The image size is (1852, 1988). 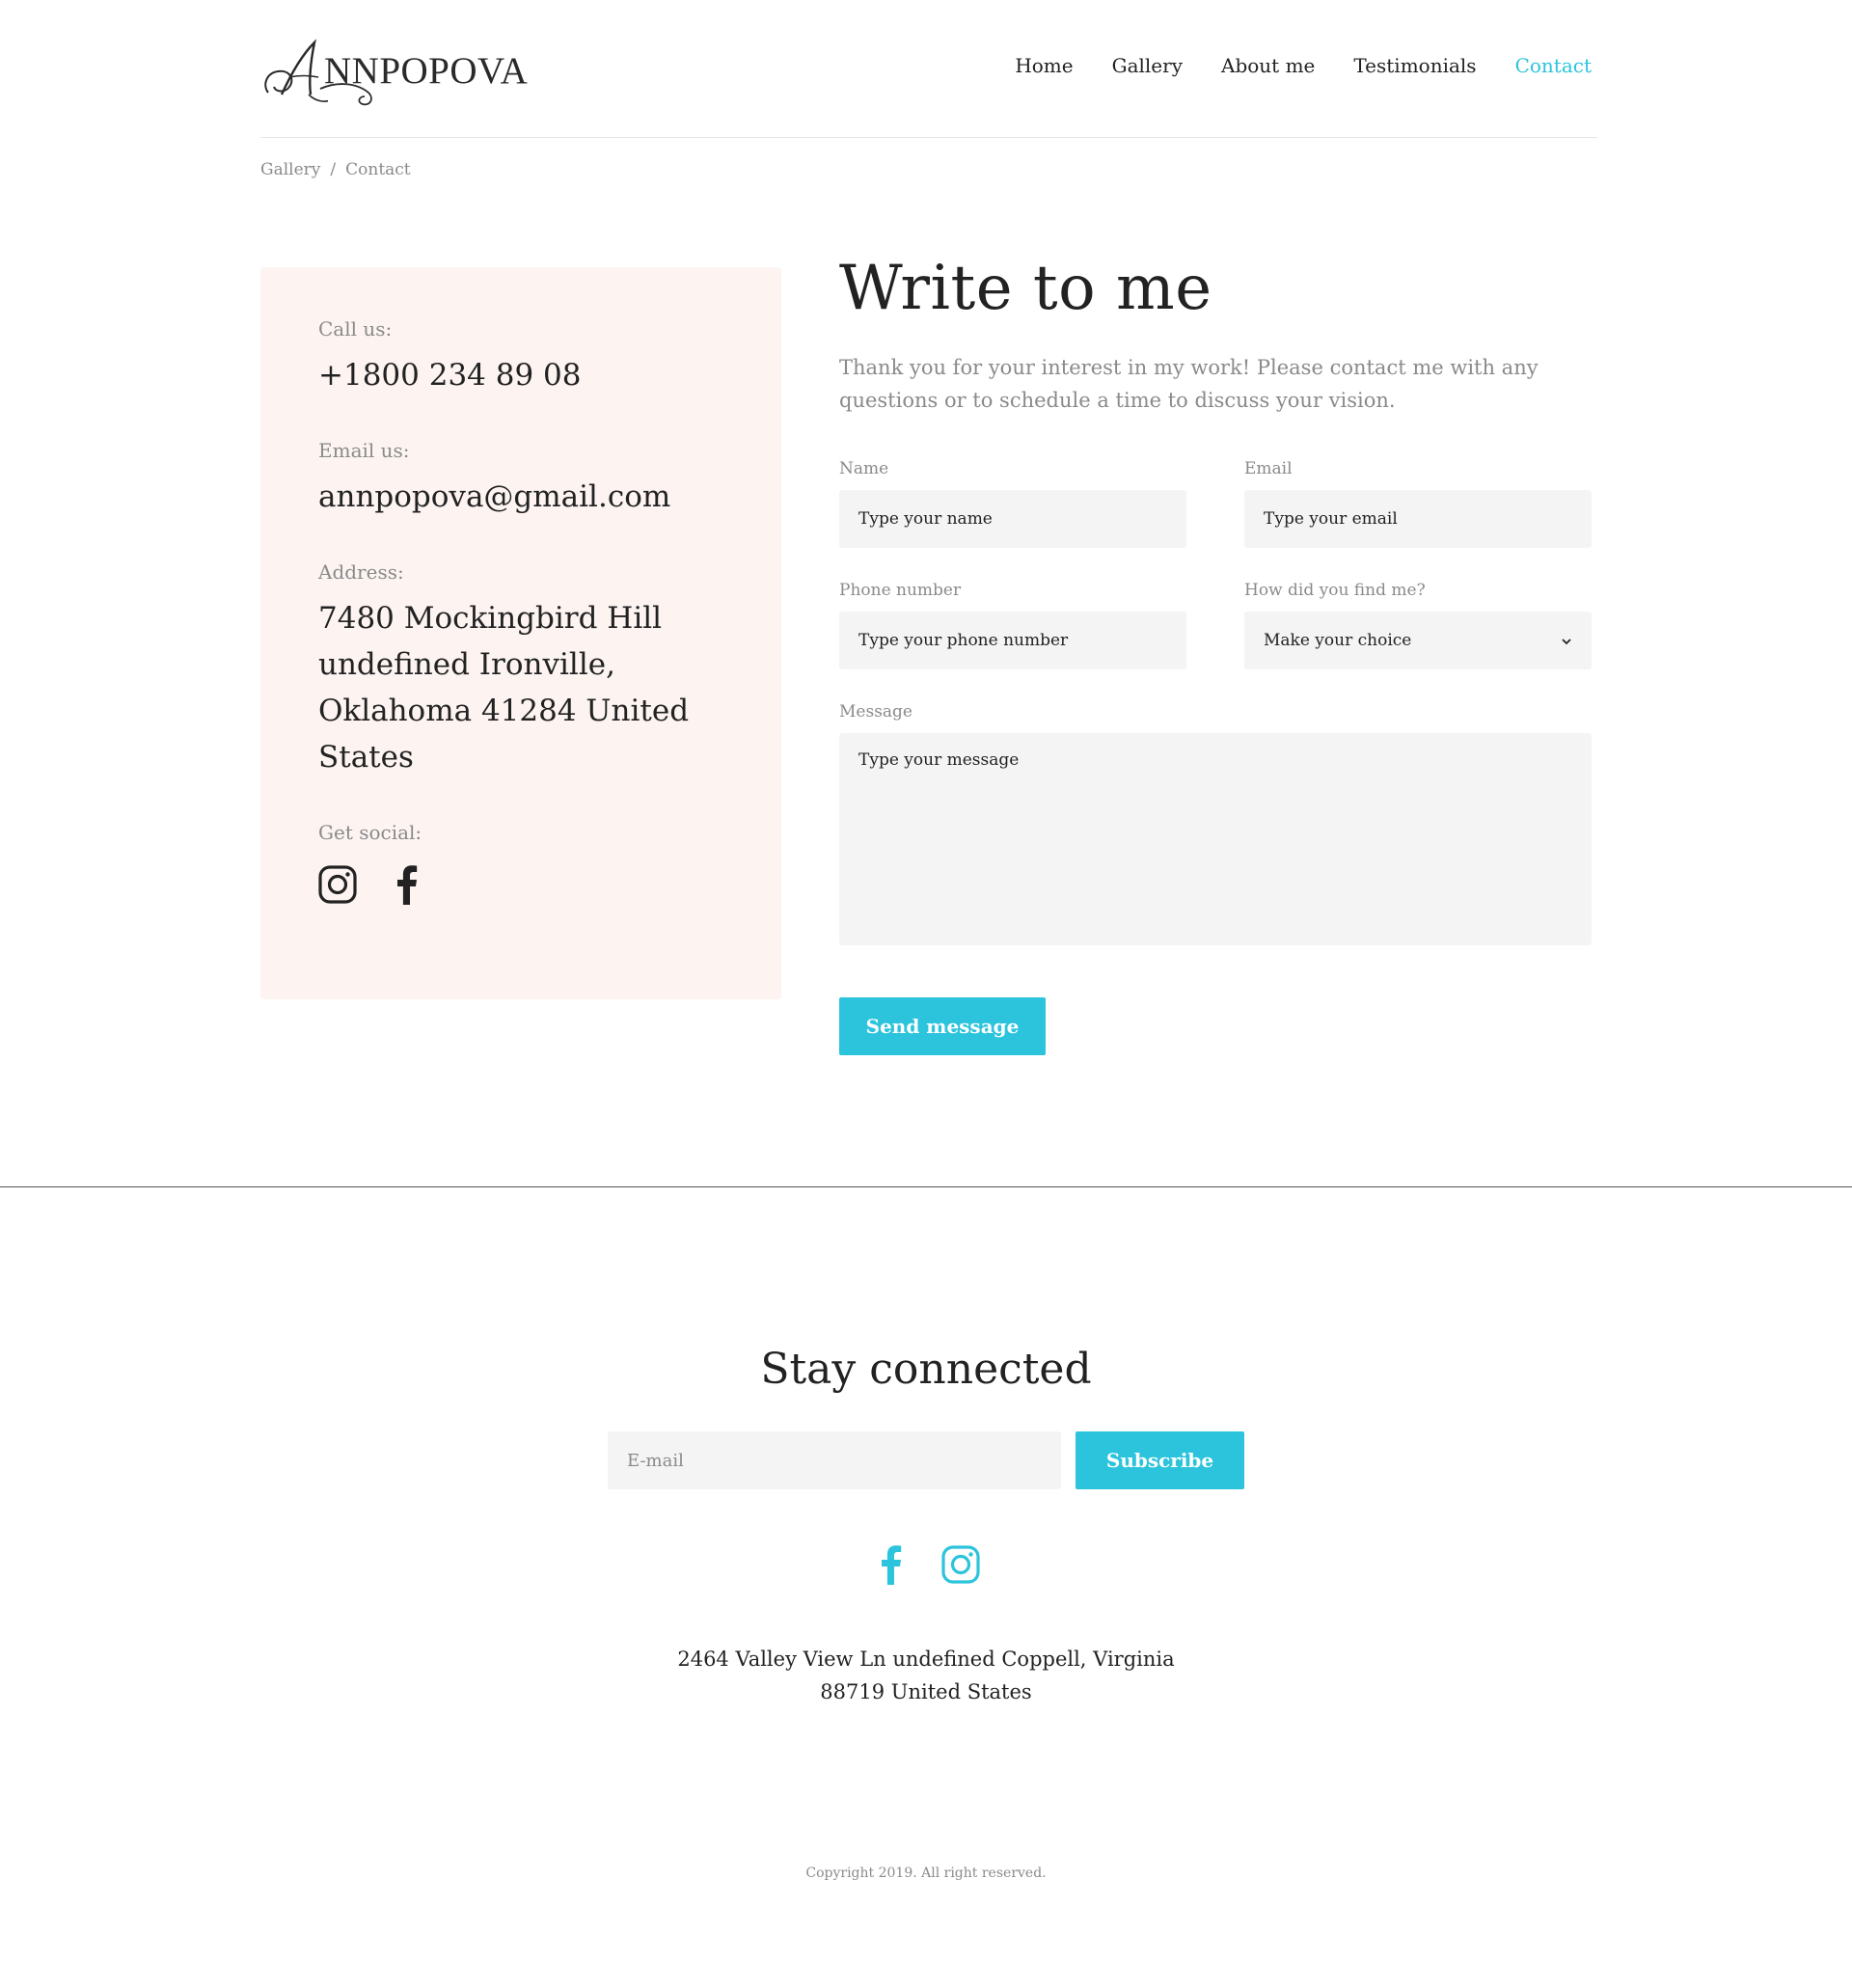 I want to click on nav-about-me: About me, so click(x=1268, y=65).